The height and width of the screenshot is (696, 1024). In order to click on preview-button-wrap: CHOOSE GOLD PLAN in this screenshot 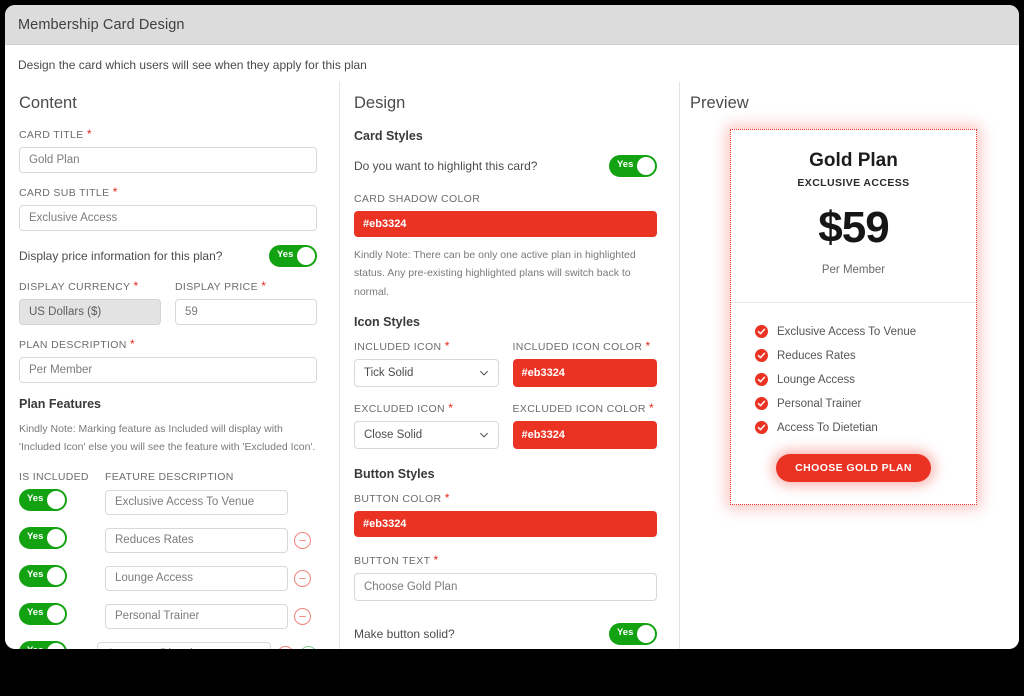, I will do `click(853, 468)`.